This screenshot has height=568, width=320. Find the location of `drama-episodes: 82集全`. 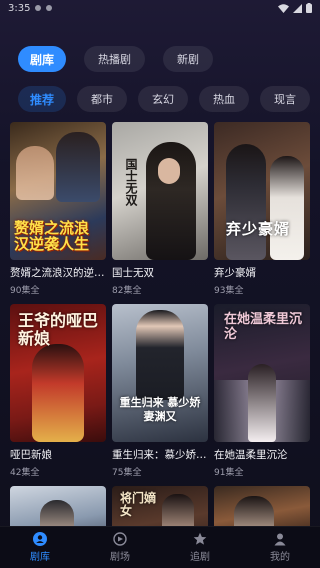

drama-episodes: 82集全 is located at coordinates (127, 291).